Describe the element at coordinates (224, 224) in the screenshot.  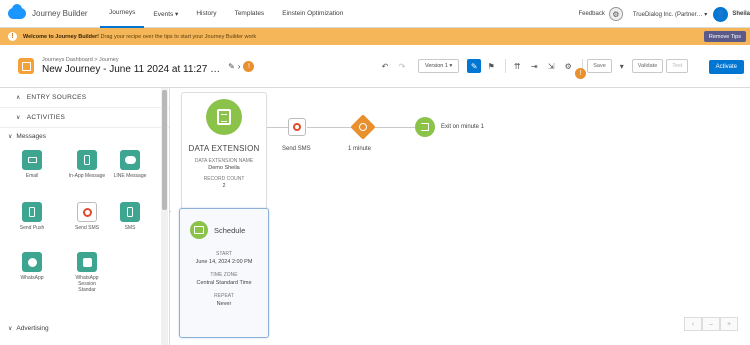
I see `schedule-header: Schedule` at that location.